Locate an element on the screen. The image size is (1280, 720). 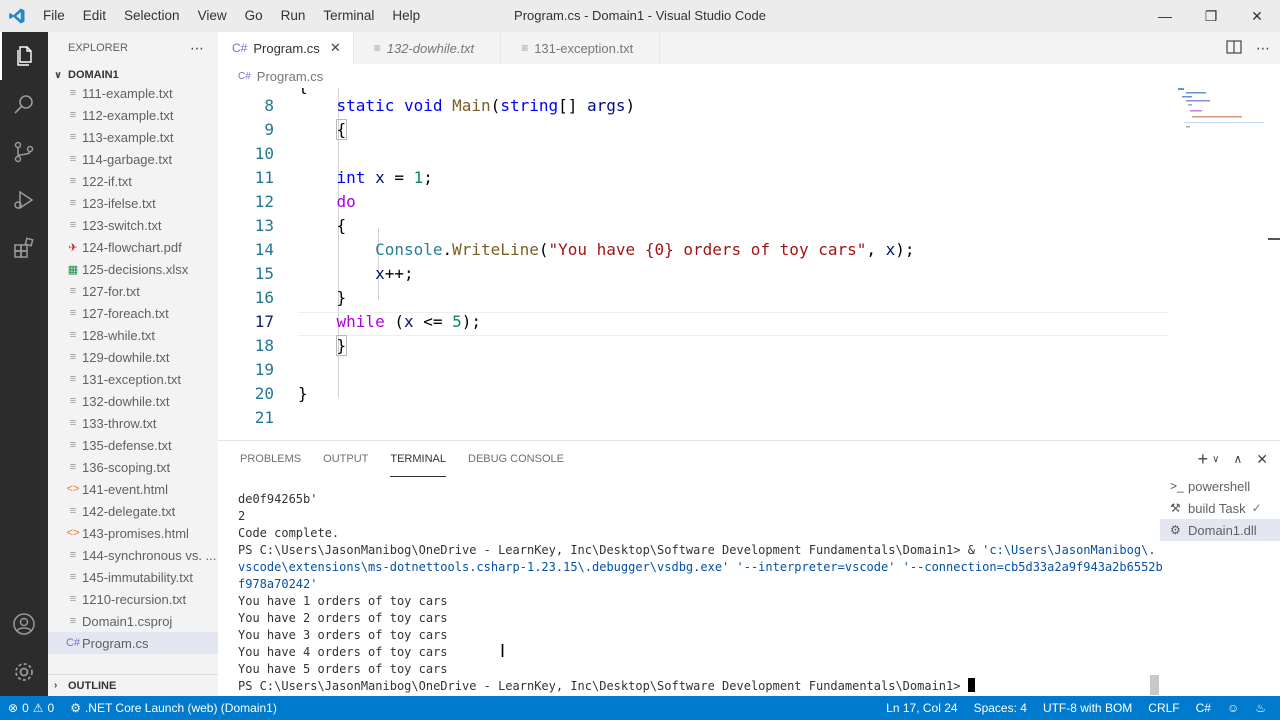
file-item: ≡ 132-dowhile.txt is located at coordinates (133, 401).